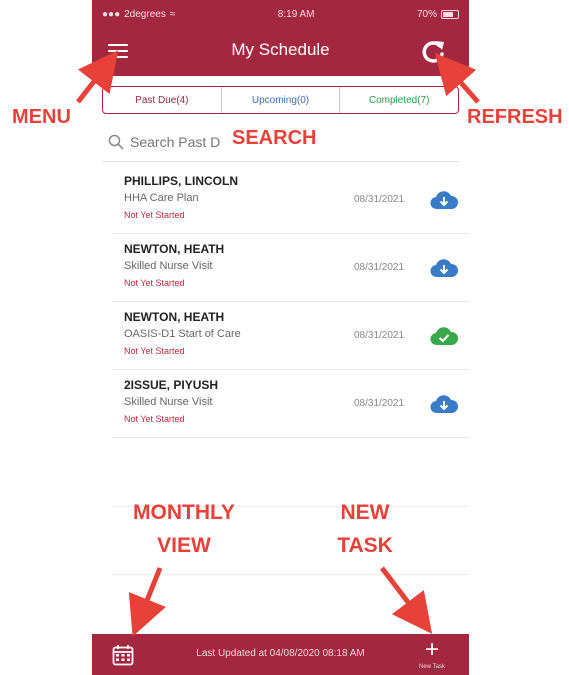 The height and width of the screenshot is (675, 569). What do you see at coordinates (444, 336) in the screenshot?
I see `cloud-check-icon` at bounding box center [444, 336].